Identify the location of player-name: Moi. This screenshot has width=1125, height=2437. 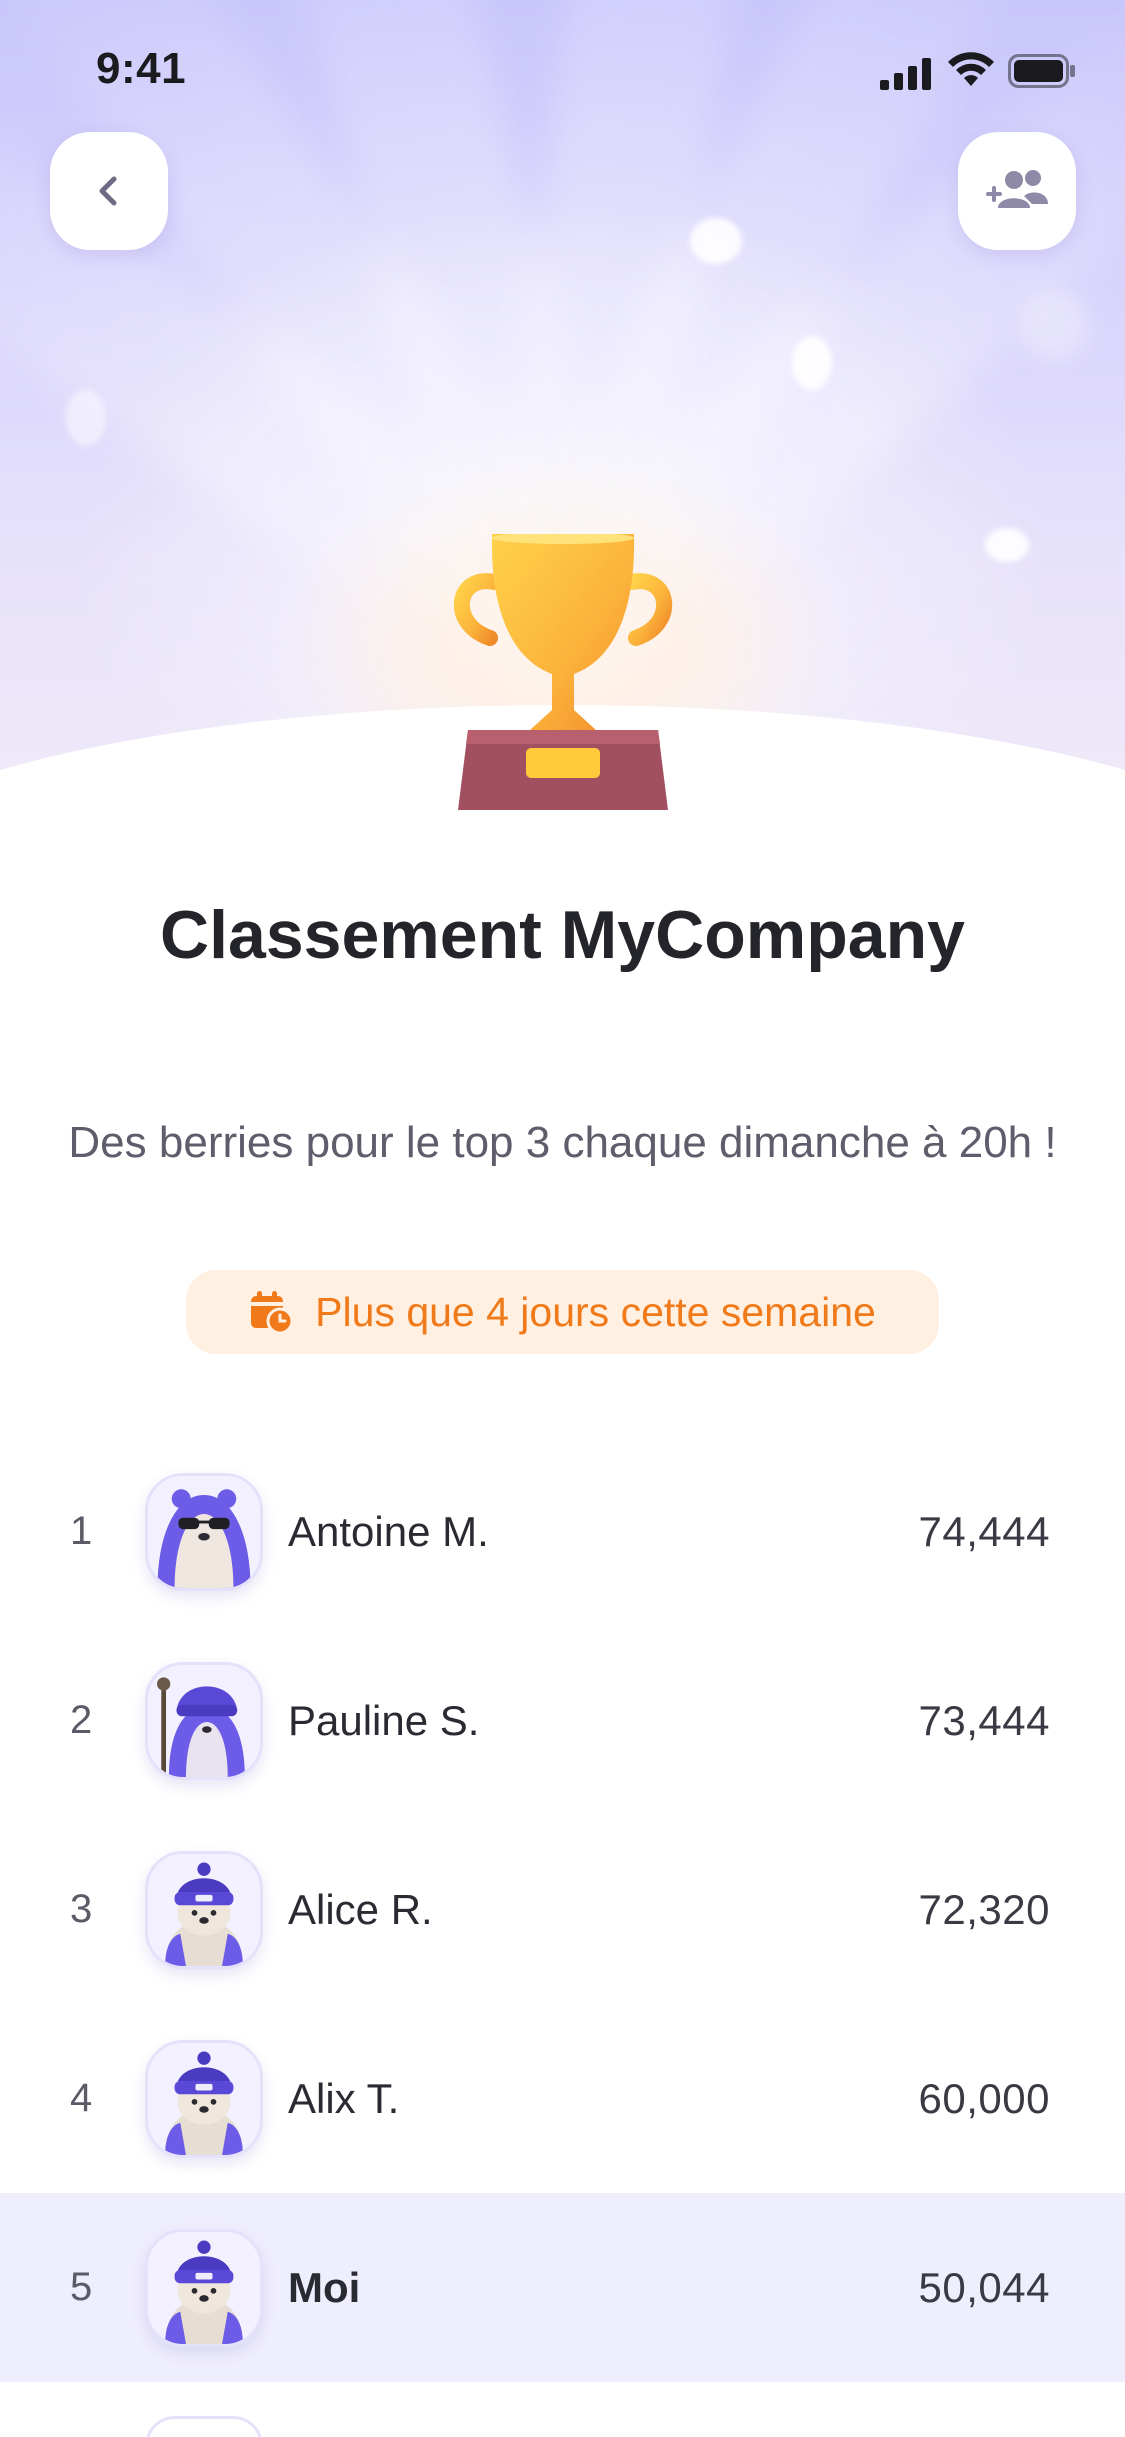
(324, 2287).